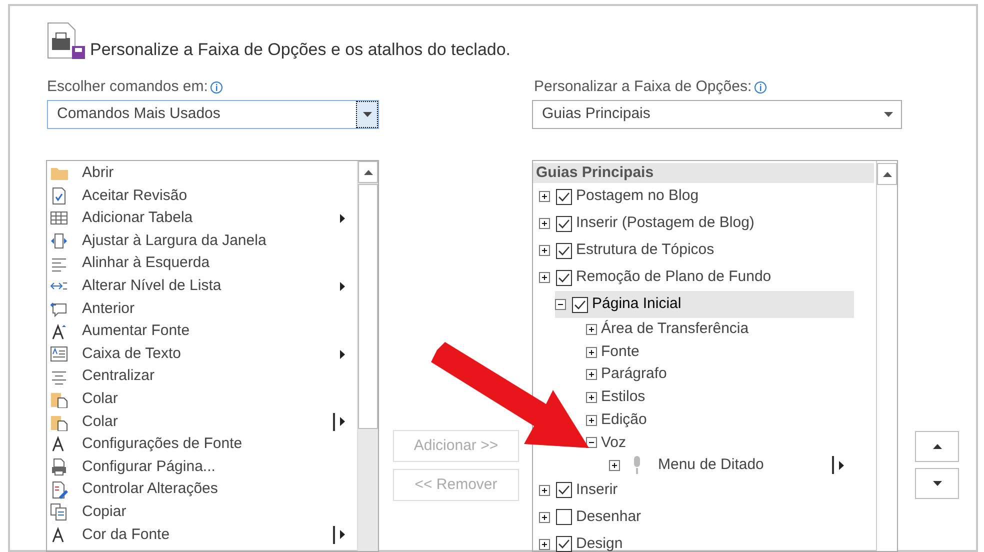  What do you see at coordinates (597, 490) in the screenshot?
I see `tree-item: Inserir` at bounding box center [597, 490].